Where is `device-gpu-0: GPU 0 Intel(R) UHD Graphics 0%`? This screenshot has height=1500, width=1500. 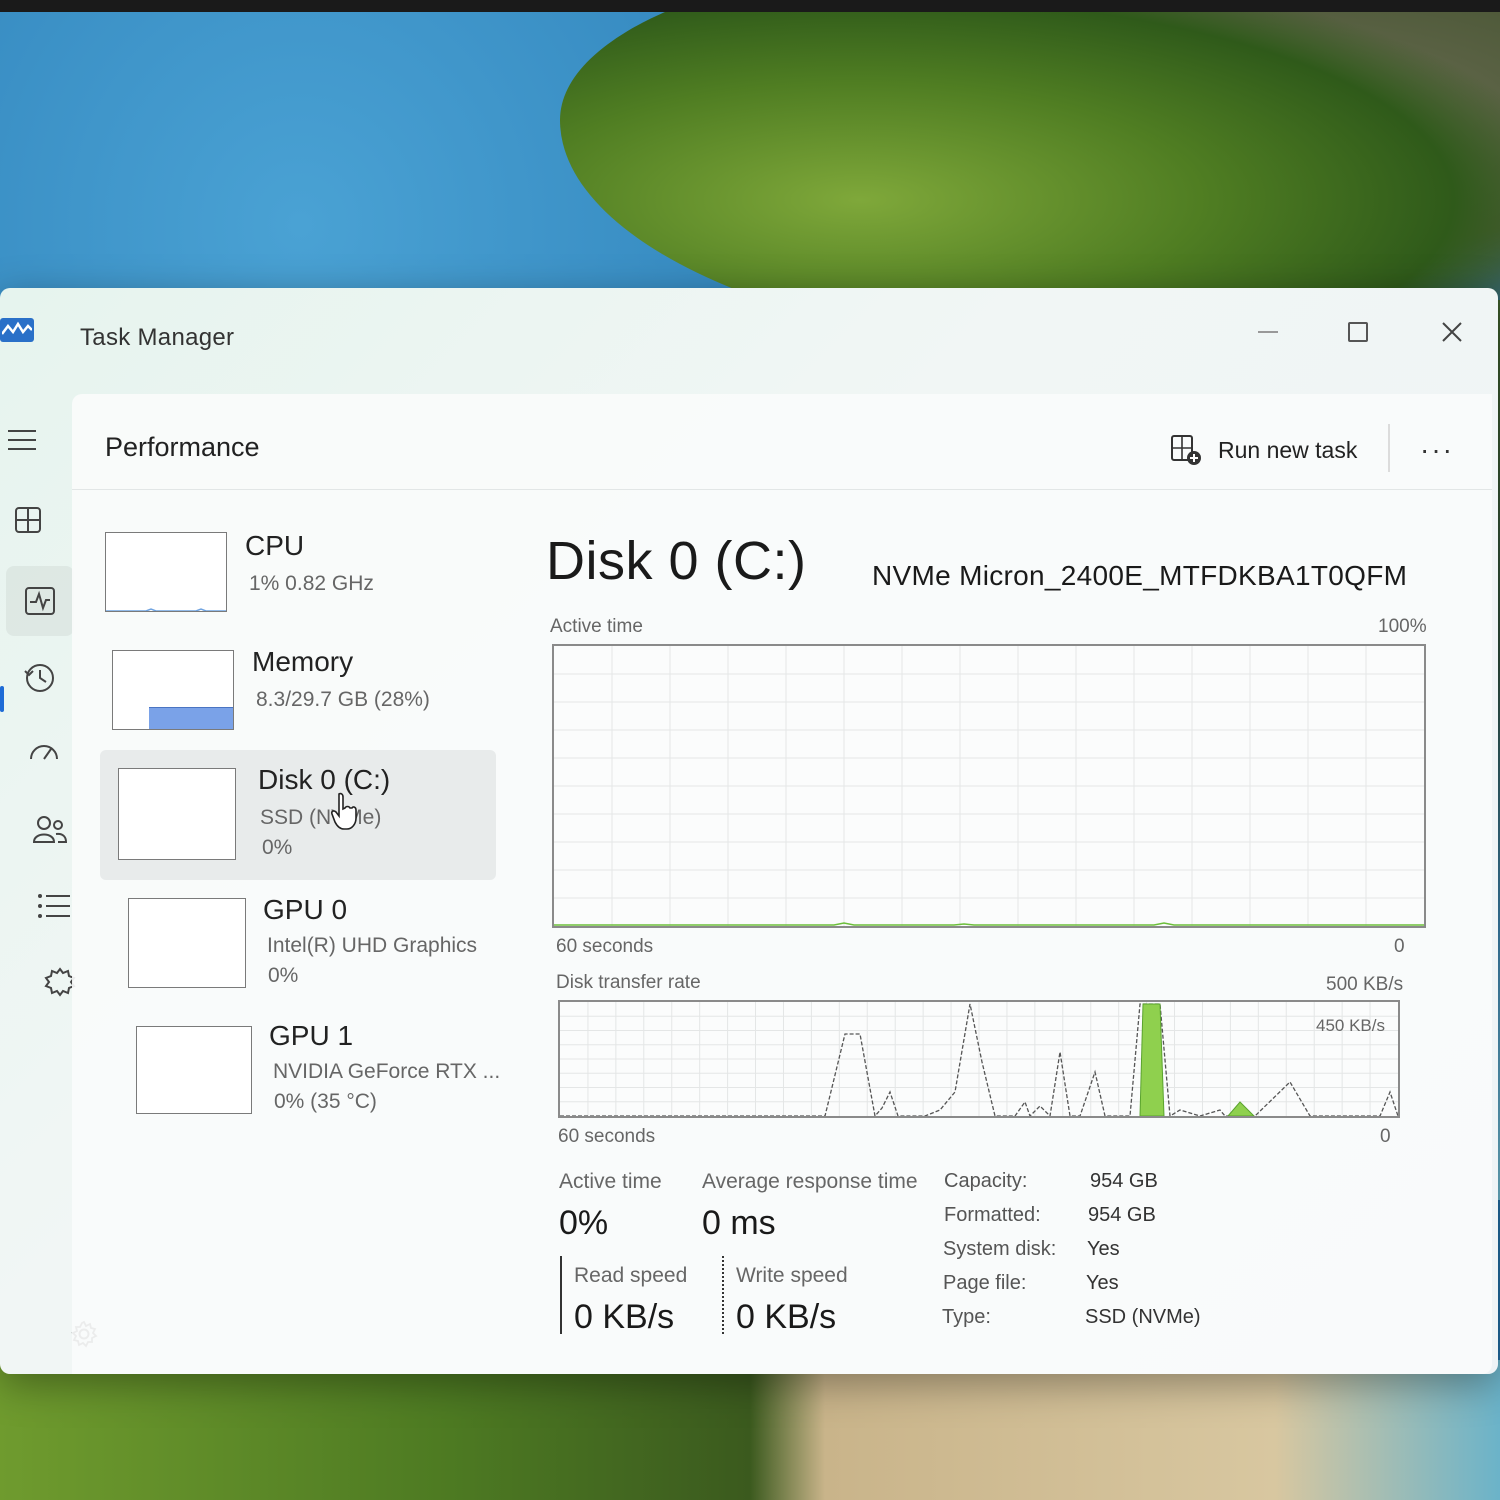
device-gpu-0: GPU 0 Intel(R) UHD Graphics 0% is located at coordinates (326, 952).